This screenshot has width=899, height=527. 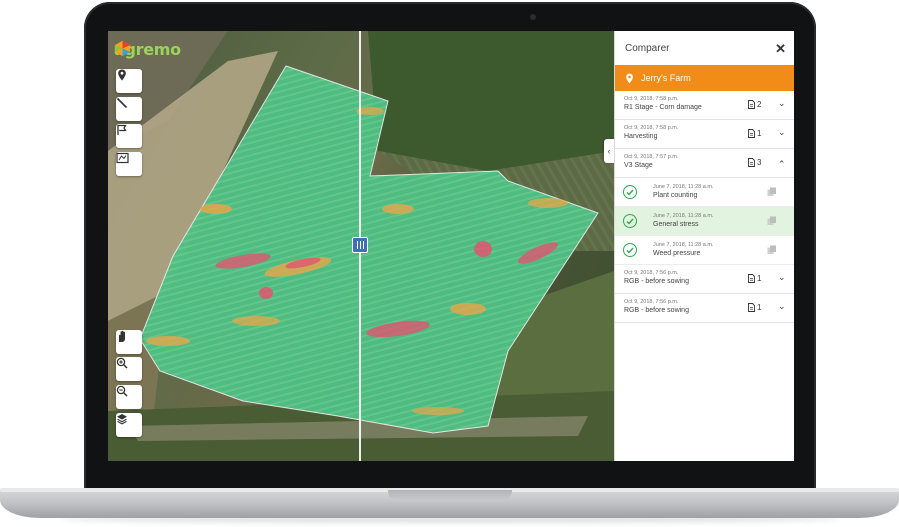 I want to click on layers-button, so click(x=129, y=425).